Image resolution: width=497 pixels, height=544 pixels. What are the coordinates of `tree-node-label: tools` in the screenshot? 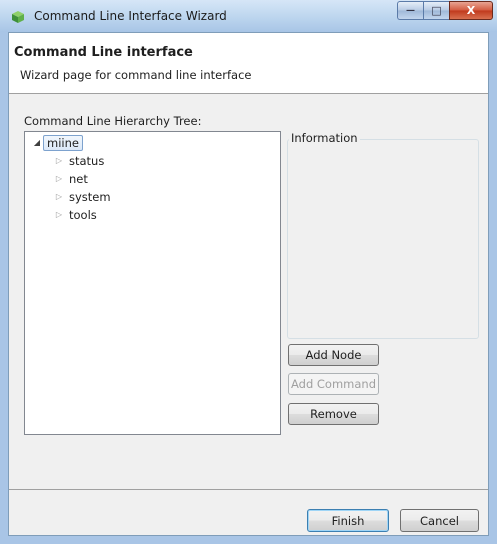 It's located at (83, 215).